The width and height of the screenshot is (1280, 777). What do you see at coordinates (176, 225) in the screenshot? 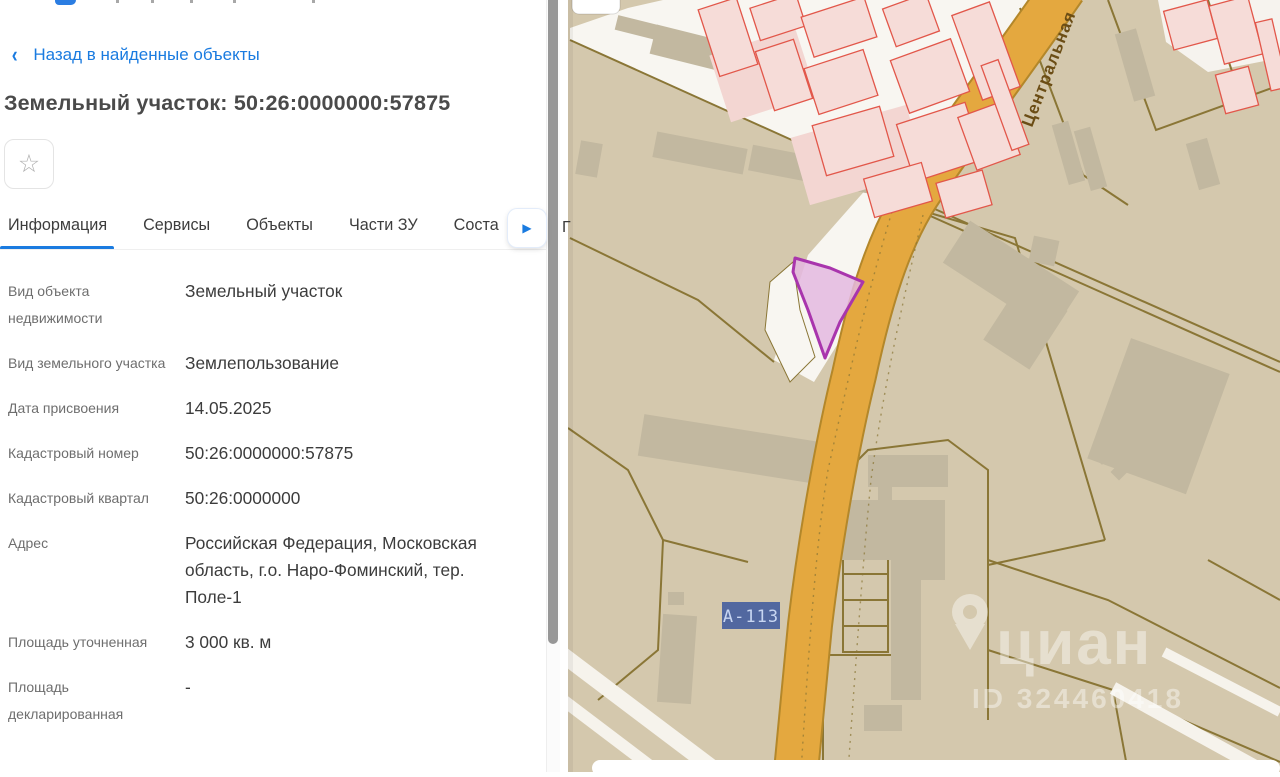
I see `tab-services: Сервисы` at bounding box center [176, 225].